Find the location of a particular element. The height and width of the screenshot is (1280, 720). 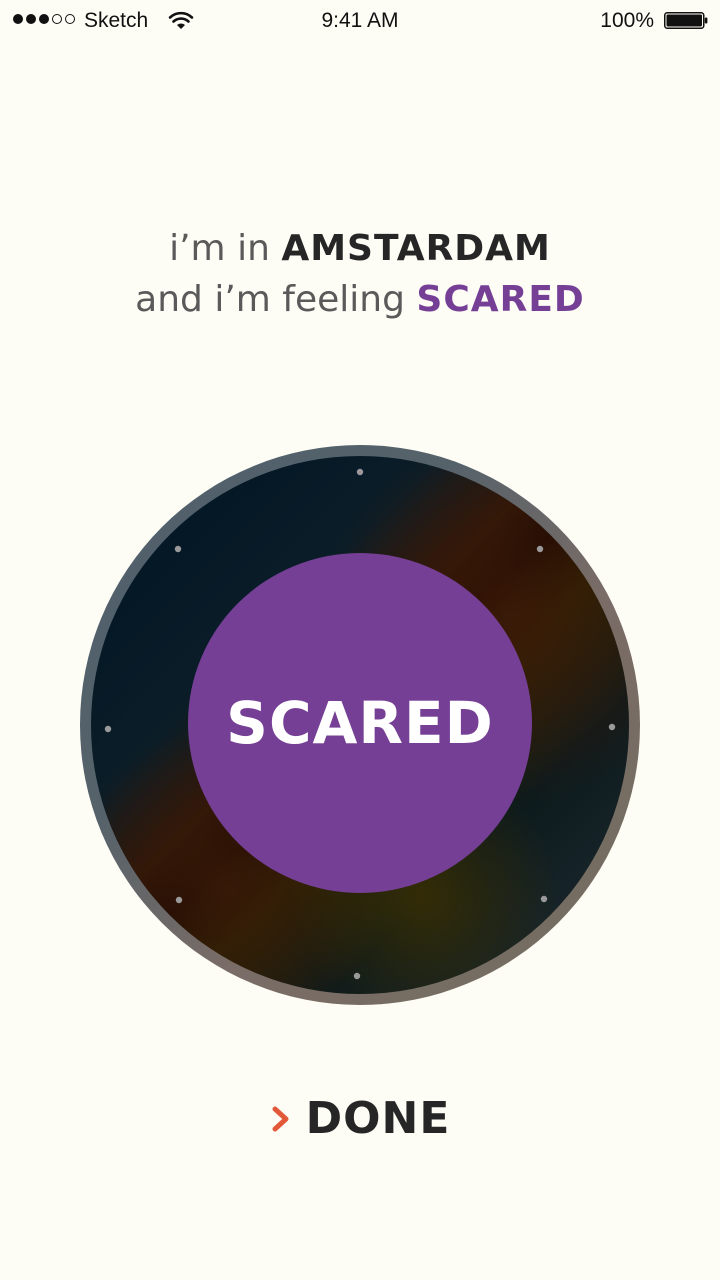

headline-location: i’m in AMSTARDAM is located at coordinates (360, 249).